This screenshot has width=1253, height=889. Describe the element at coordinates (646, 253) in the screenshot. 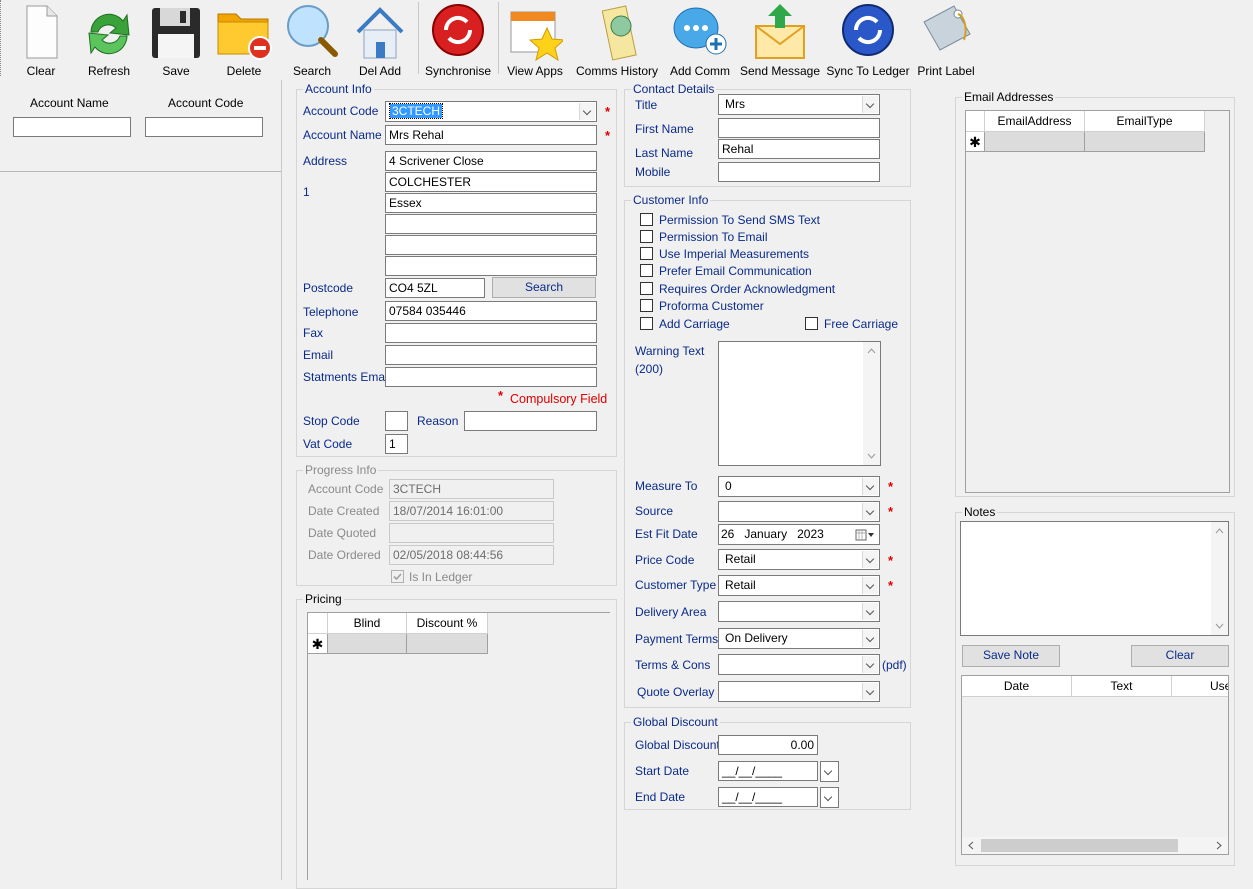

I see `imperial-measurements-checkbox` at that location.